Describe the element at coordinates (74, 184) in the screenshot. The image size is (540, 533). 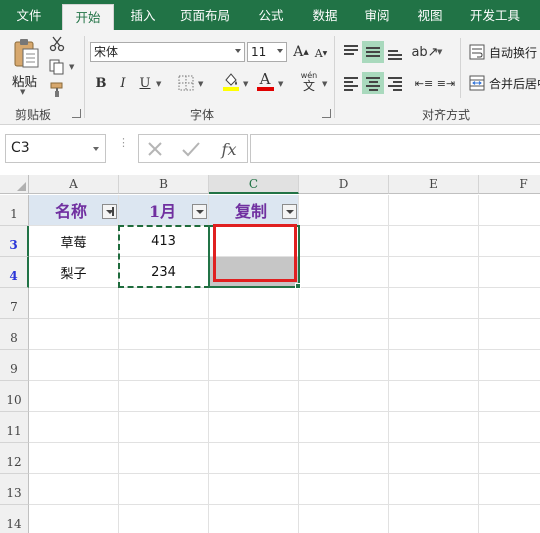
I see `column-header-a: A` at that location.